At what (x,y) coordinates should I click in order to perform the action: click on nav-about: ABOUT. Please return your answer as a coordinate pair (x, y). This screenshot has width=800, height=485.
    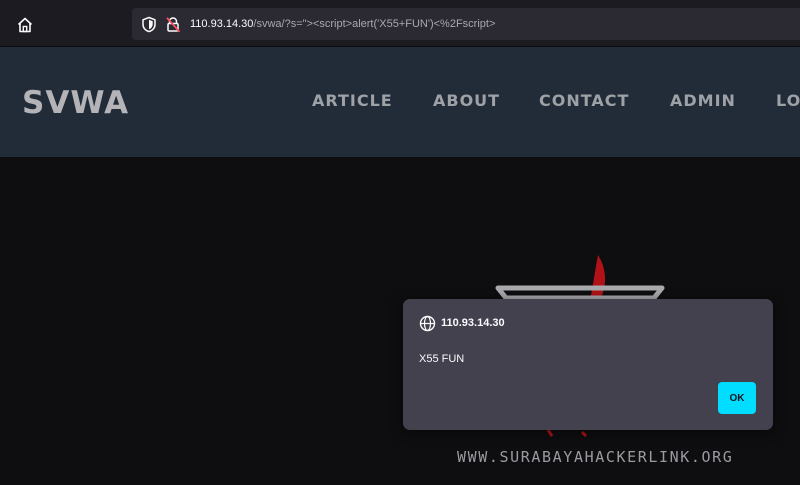
    Looking at the image, I should click on (466, 100).